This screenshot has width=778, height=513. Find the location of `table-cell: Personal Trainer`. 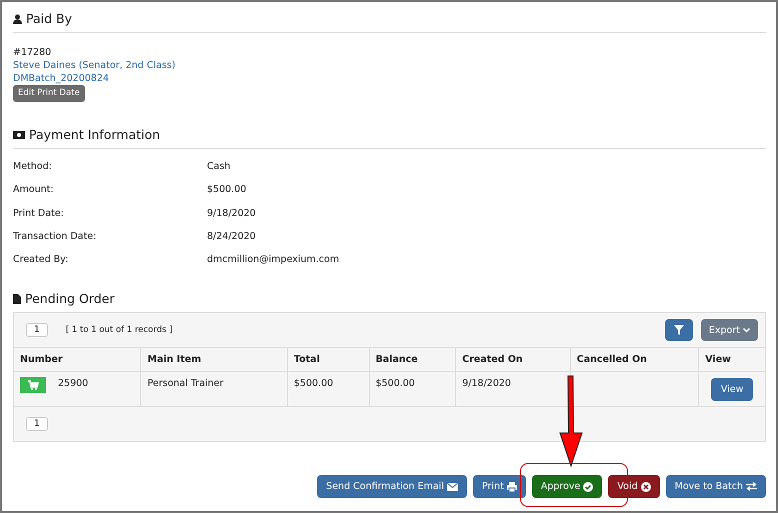

table-cell: Personal Trainer is located at coordinates (185, 384).